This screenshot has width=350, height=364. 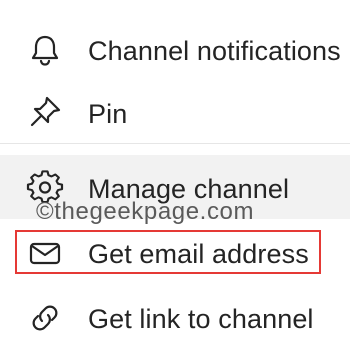 What do you see at coordinates (45, 50) in the screenshot?
I see `bell-icon` at bounding box center [45, 50].